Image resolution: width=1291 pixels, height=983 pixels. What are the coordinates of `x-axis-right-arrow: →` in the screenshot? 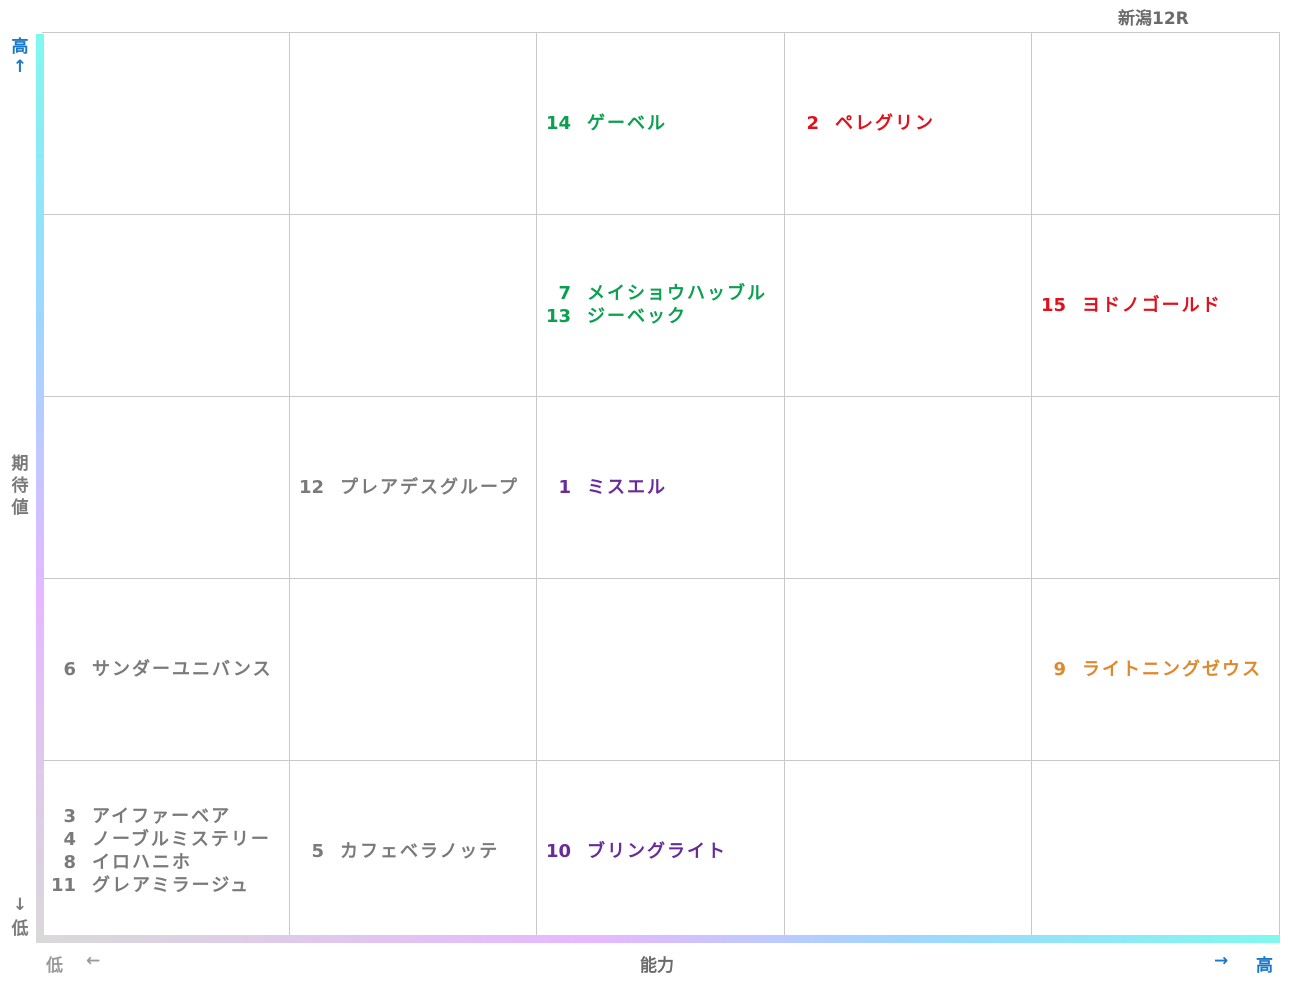 It's located at (1221, 961).